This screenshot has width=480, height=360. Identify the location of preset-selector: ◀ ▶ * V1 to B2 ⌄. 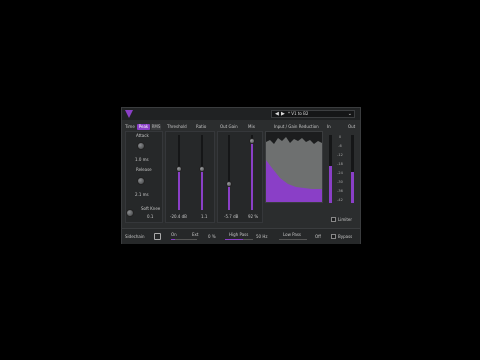
(313, 114).